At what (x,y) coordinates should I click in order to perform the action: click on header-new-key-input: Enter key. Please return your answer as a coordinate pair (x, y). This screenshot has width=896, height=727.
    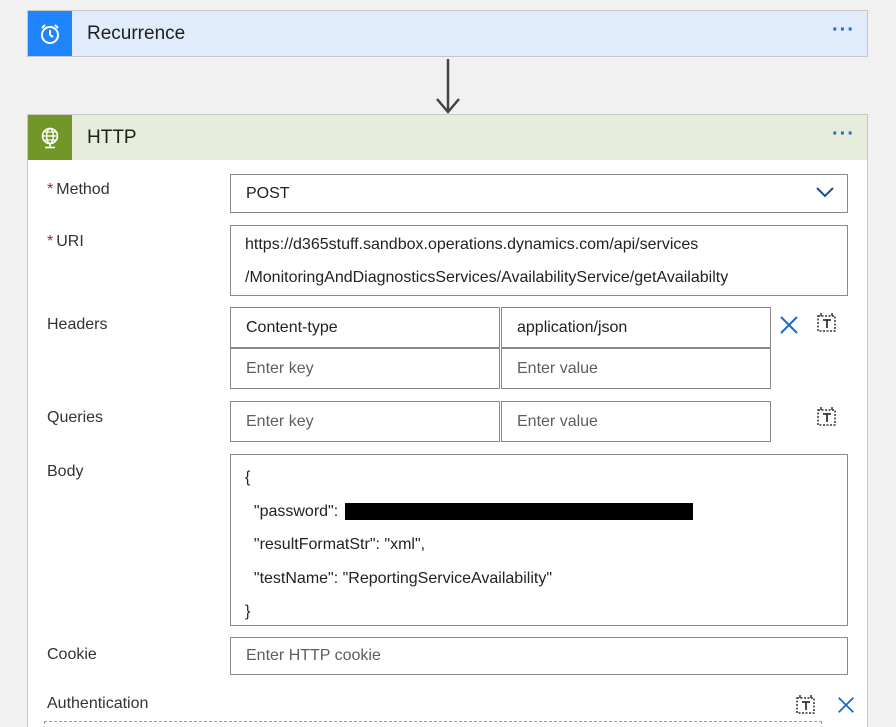
    Looking at the image, I should click on (365, 368).